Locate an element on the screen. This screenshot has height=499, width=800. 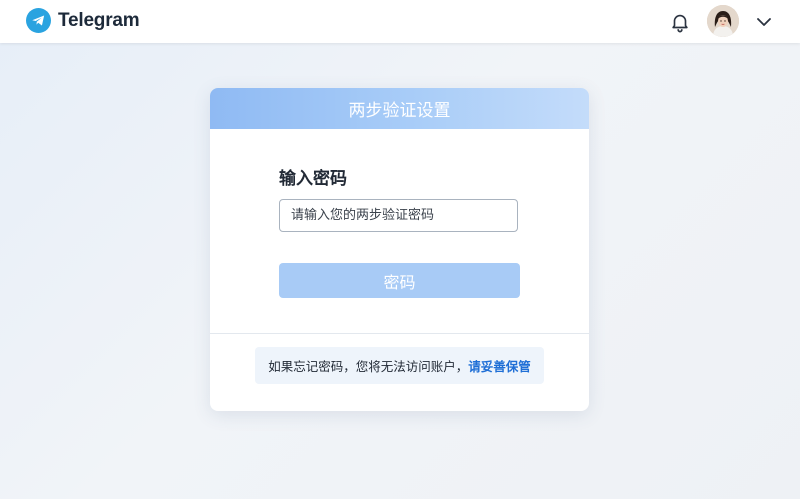
warning-note: 如果忘记密码，您将无法访问账户， 请妥善保管 is located at coordinates (399, 365).